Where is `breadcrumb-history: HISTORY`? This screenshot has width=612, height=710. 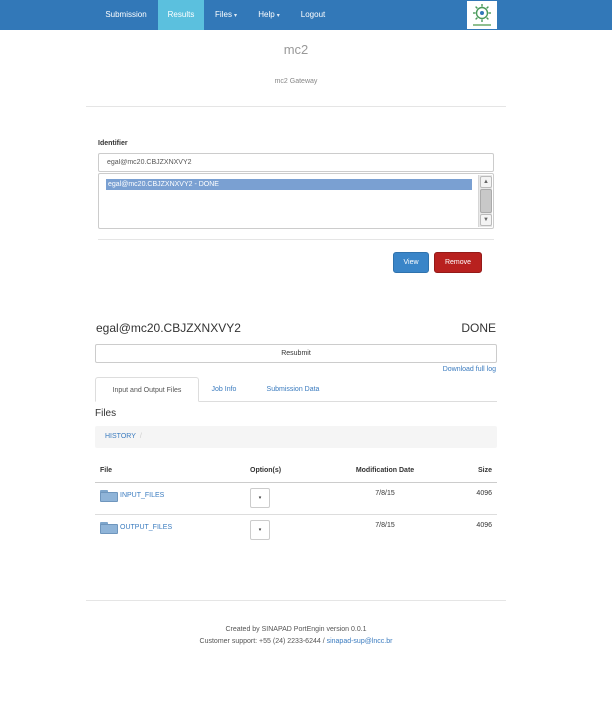
breadcrumb-history: HISTORY is located at coordinates (120, 436).